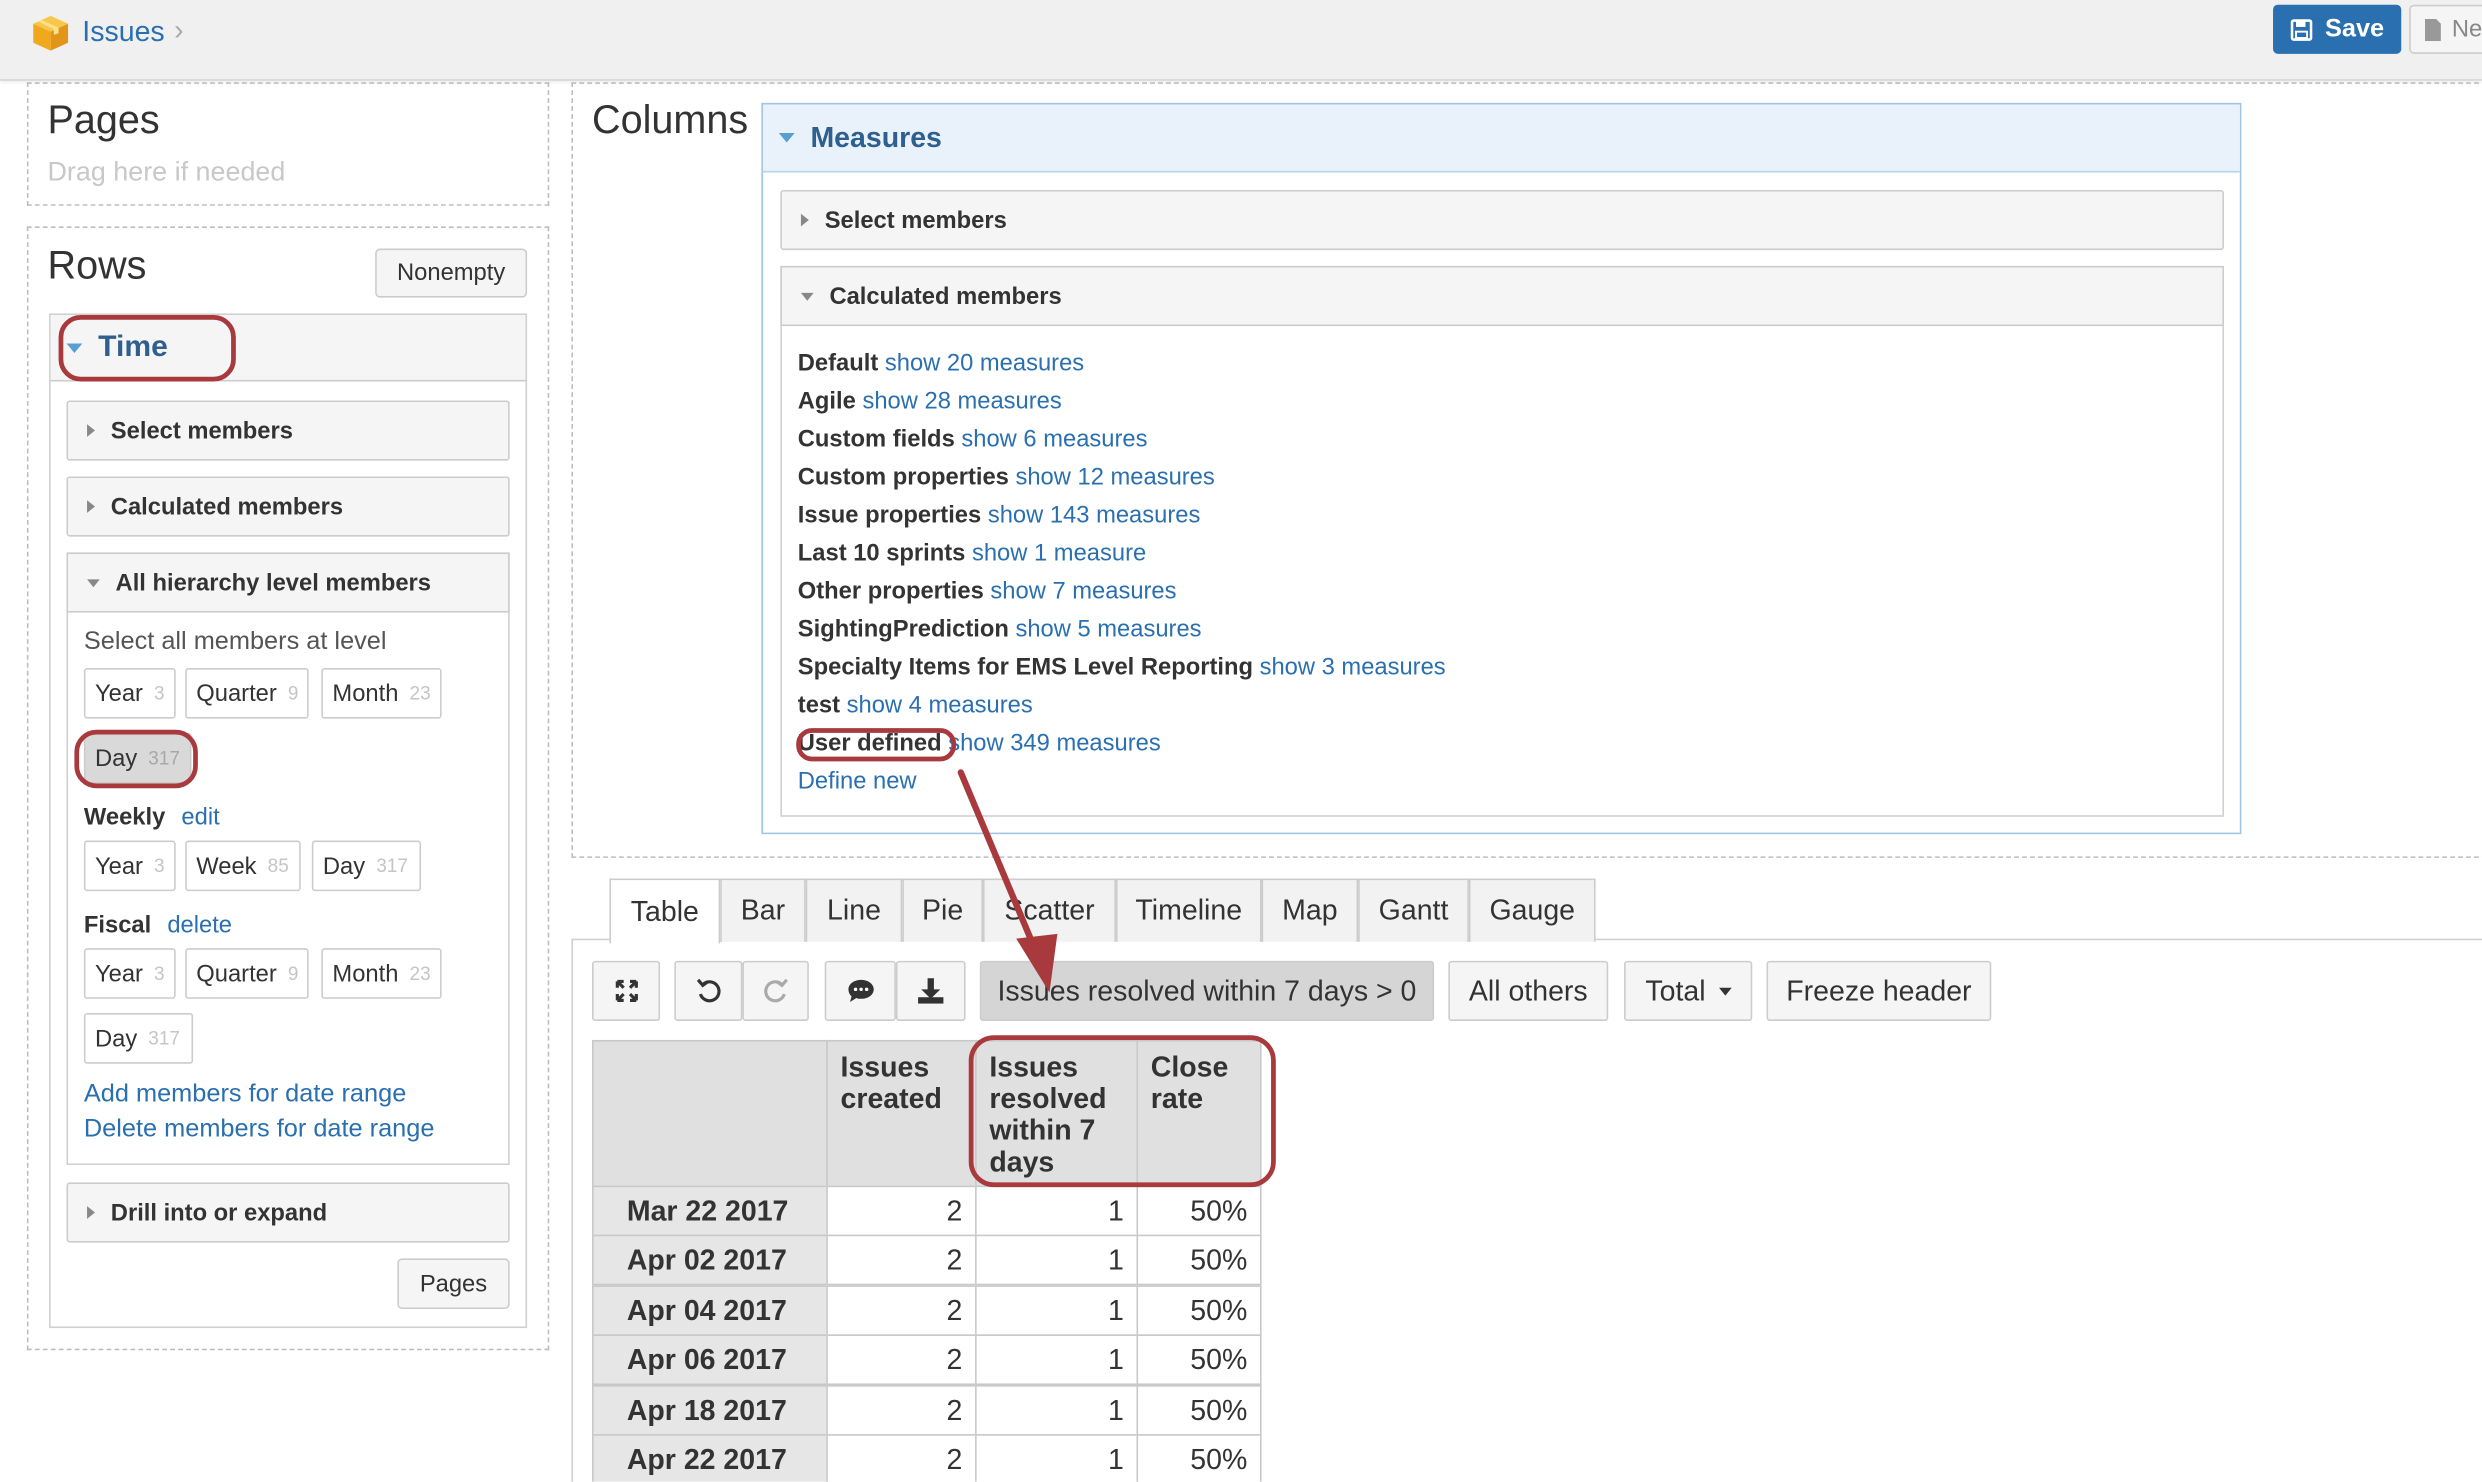 The height and width of the screenshot is (1482, 2482). I want to click on column-header: Issues resolved within 7 days, so click(1057, 1113).